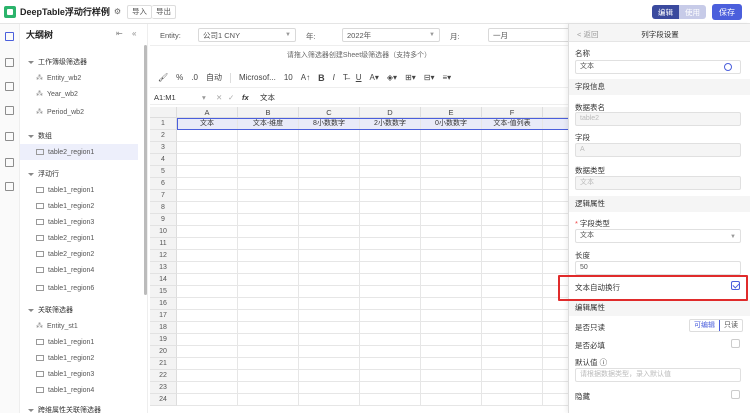 Image resolution: width=750 pixels, height=413 pixels. What do you see at coordinates (163, 352) in the screenshot?
I see `row-header: 20` at bounding box center [163, 352].